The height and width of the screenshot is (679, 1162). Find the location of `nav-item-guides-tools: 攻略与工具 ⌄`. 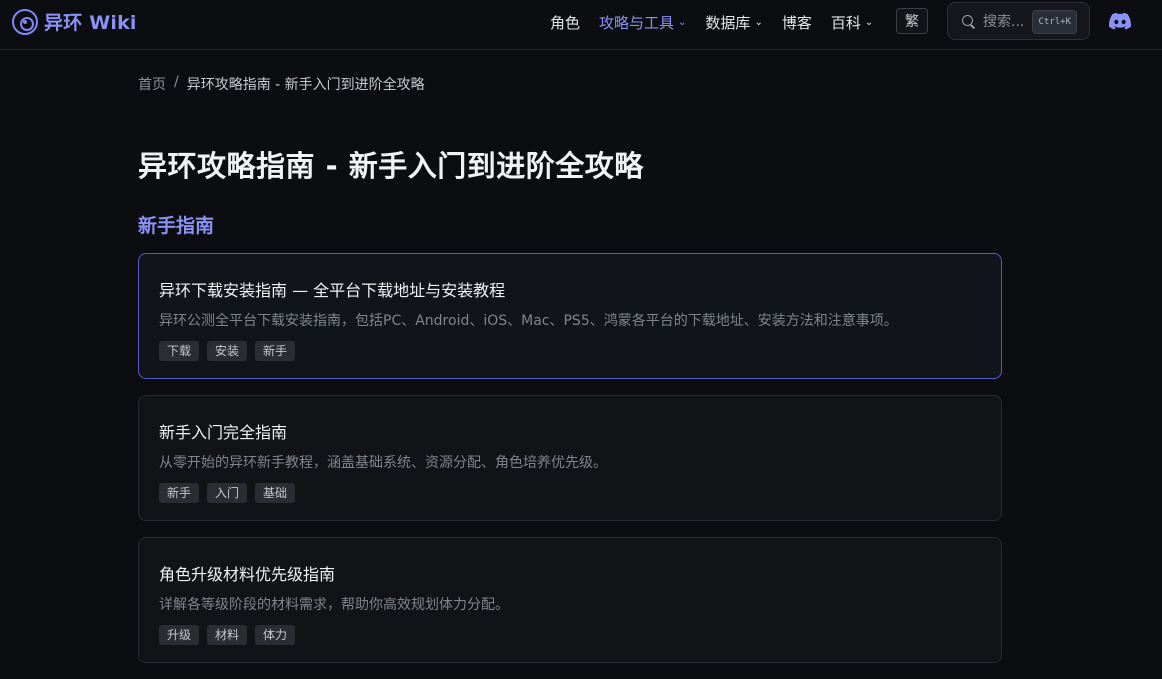

nav-item-guides-tools: 攻略与工具 ⌄ is located at coordinates (642, 22).